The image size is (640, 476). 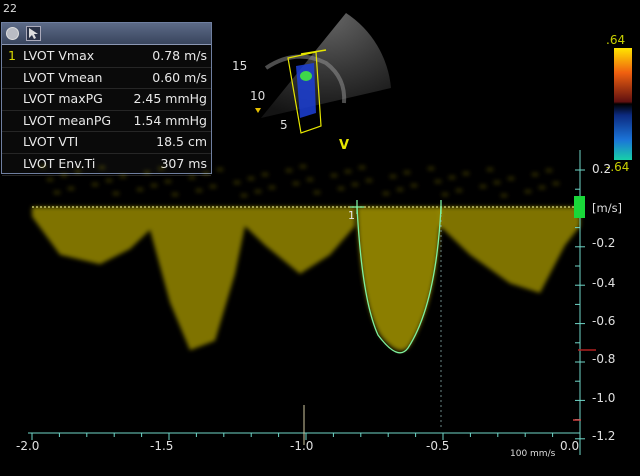 I want to click on y-tick-label: -1.2, so click(x=604, y=436).